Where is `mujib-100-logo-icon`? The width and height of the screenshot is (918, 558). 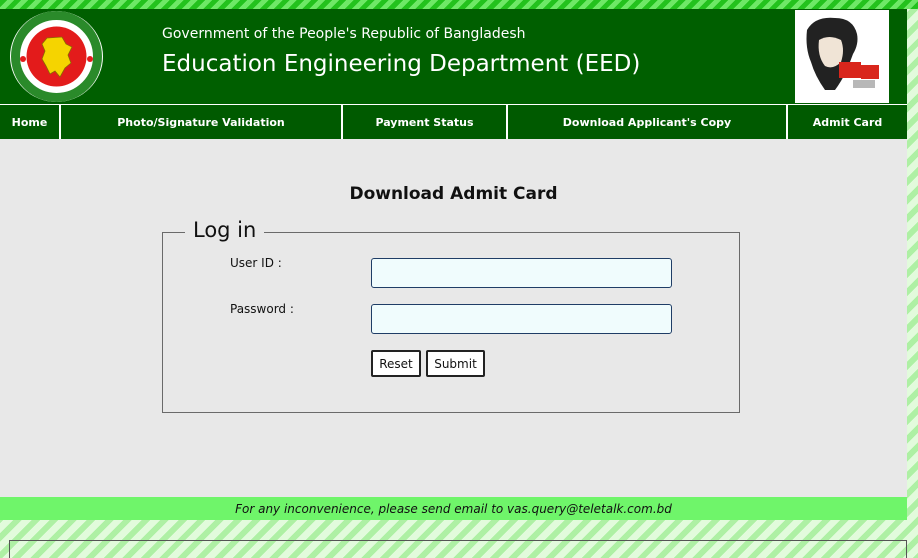
mujib-100-logo-icon is located at coordinates (842, 56).